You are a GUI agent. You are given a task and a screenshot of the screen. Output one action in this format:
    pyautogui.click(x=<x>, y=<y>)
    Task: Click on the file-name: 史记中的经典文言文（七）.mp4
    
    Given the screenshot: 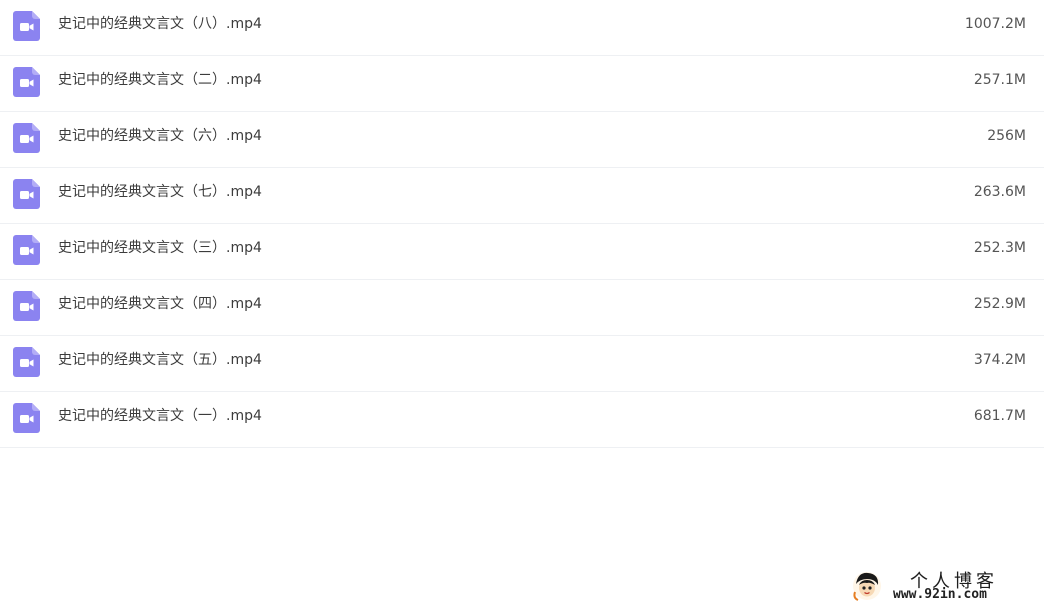 What is the action you would take?
    pyautogui.click(x=160, y=192)
    